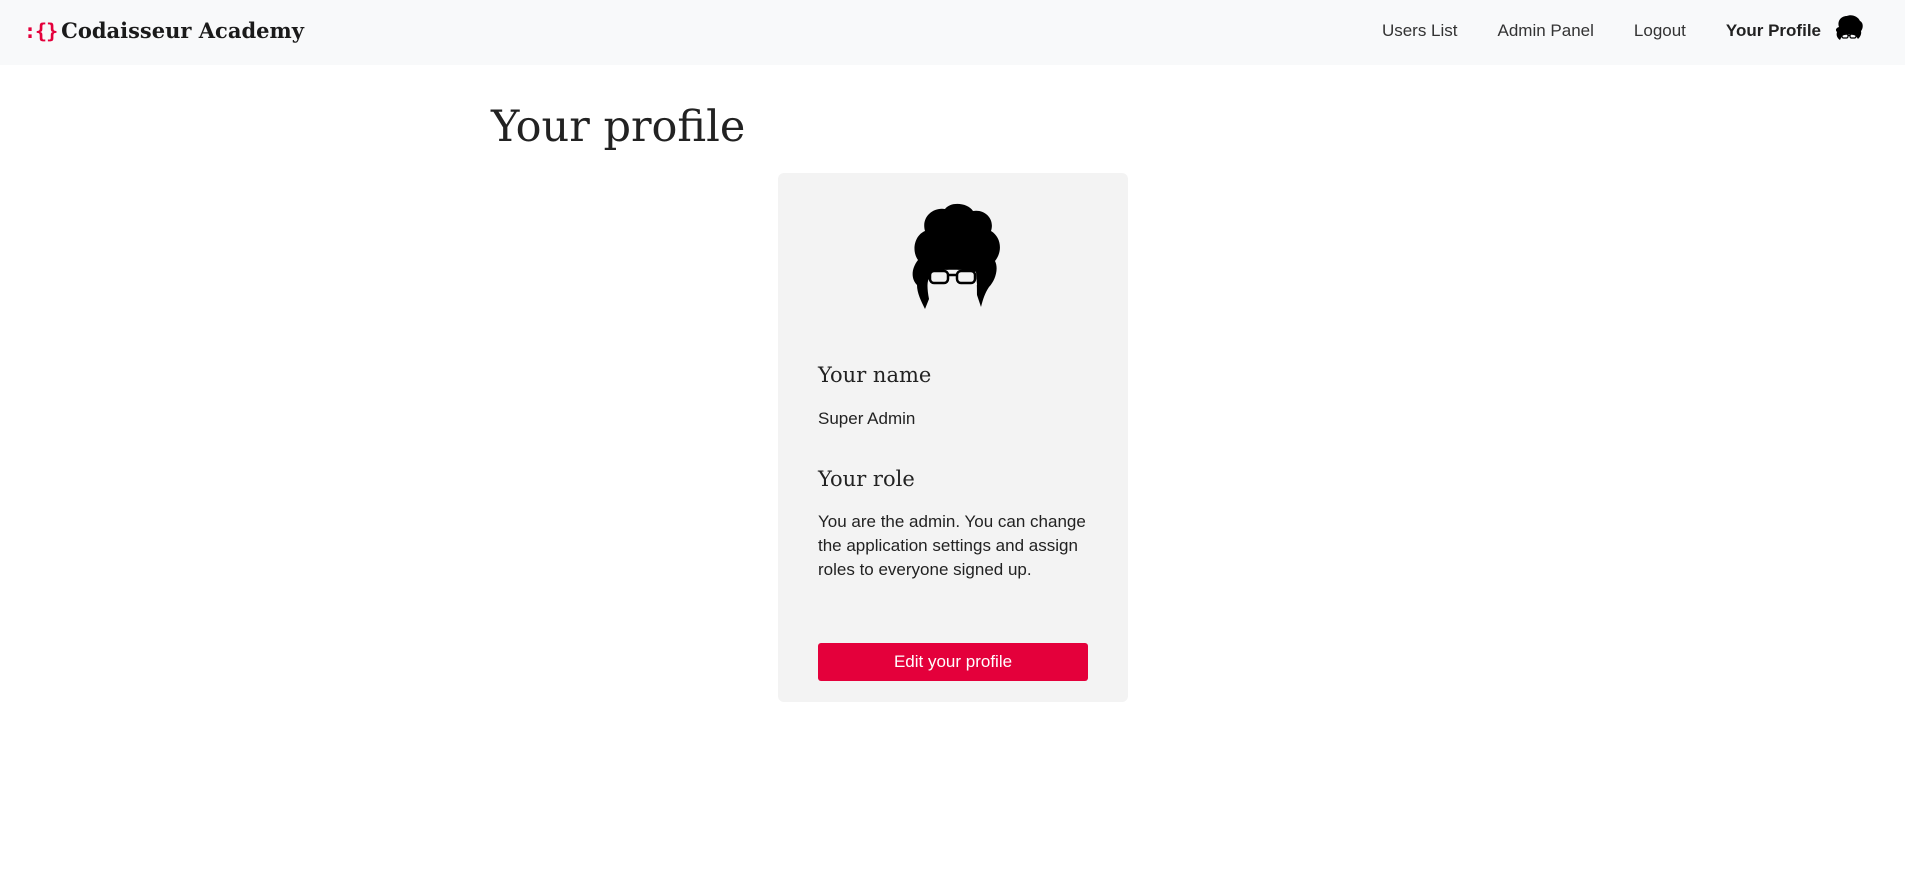 The height and width of the screenshot is (878, 1905). Describe the element at coordinates (1849, 31) in the screenshot. I see `nav-avatar-icon` at that location.